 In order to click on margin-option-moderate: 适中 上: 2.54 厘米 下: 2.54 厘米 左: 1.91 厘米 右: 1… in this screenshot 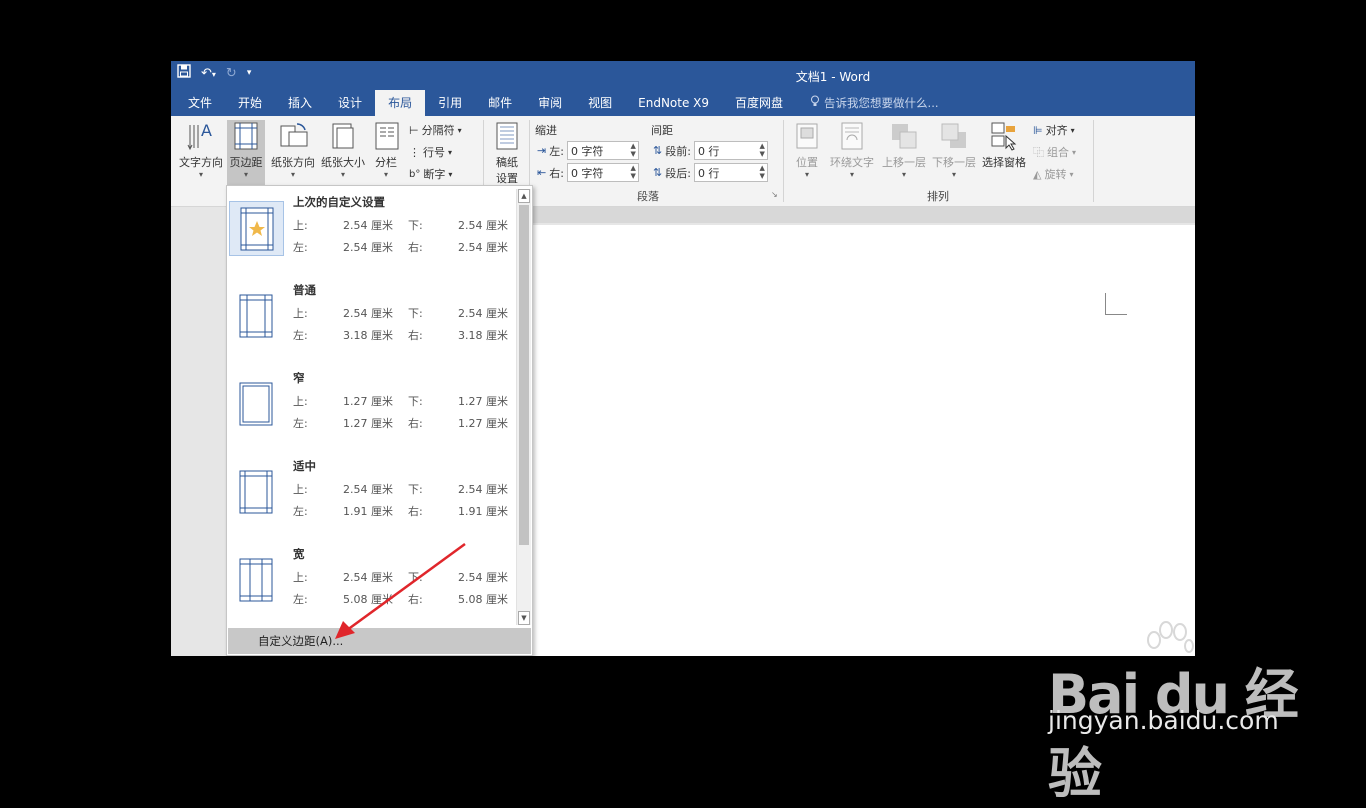, I will do `click(372, 493)`.